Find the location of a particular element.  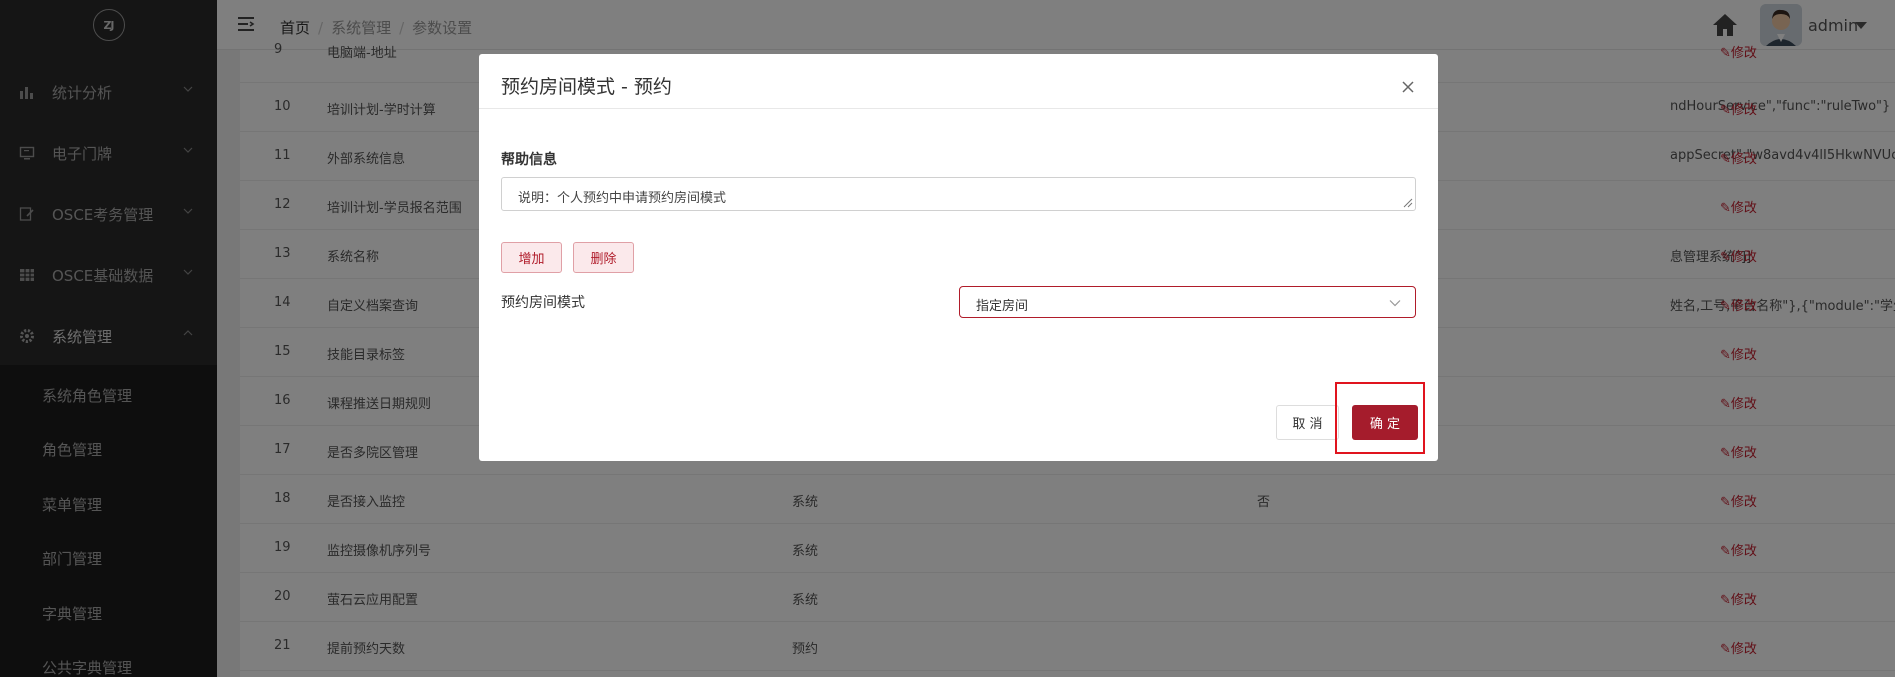

resize-handle-icon is located at coordinates (1407, 202).